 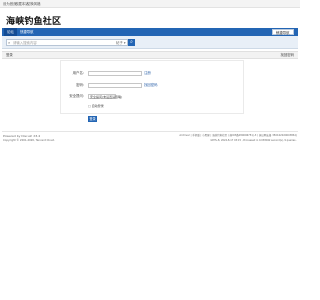 What do you see at coordinates (115, 73) in the screenshot?
I see `username-field` at bounding box center [115, 73].